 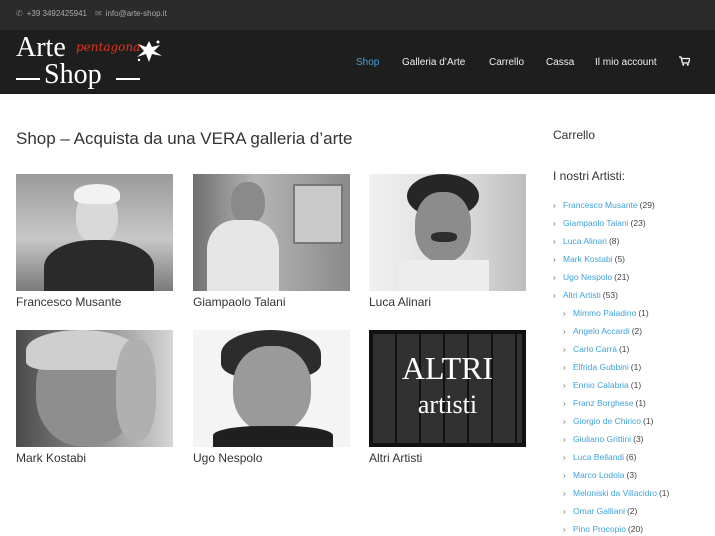 What do you see at coordinates (601, 367) in the screenshot?
I see `subcategory-link: Elfrida Gubbini` at bounding box center [601, 367].